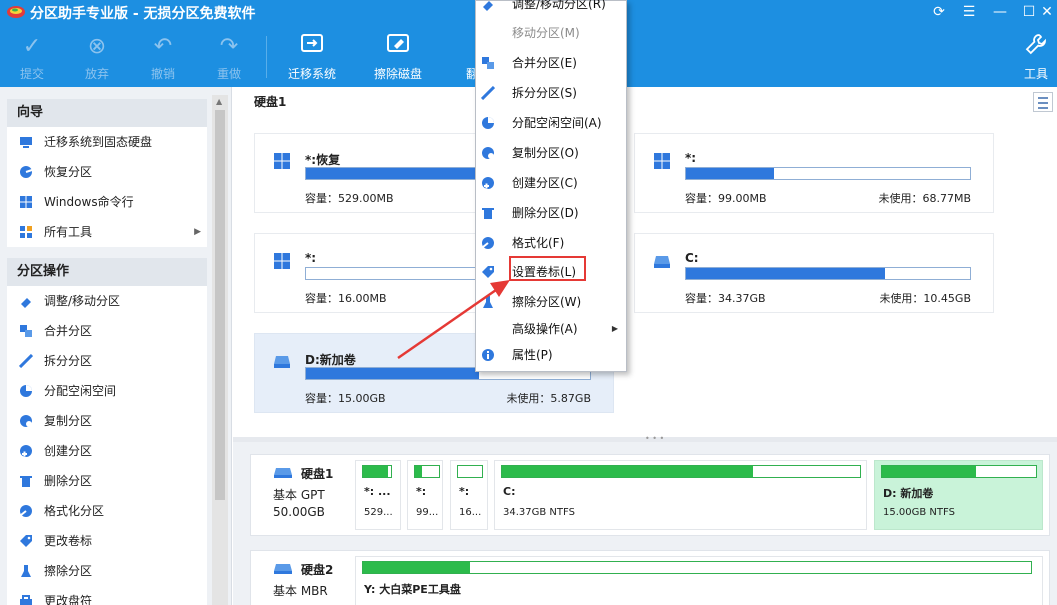 The width and height of the screenshot is (1057, 605). I want to click on scroll-up-icon: ▲, so click(219, 101).